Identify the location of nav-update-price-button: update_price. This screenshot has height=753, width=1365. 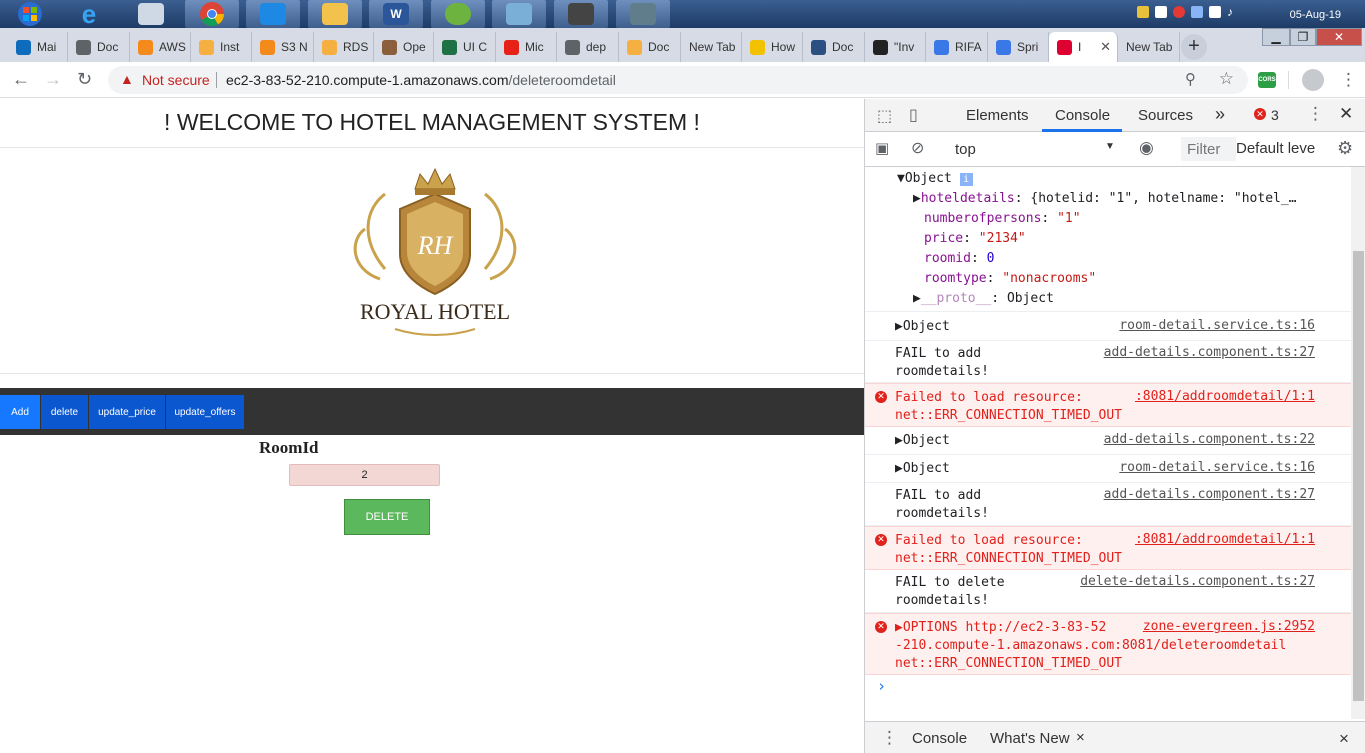
(127, 412).